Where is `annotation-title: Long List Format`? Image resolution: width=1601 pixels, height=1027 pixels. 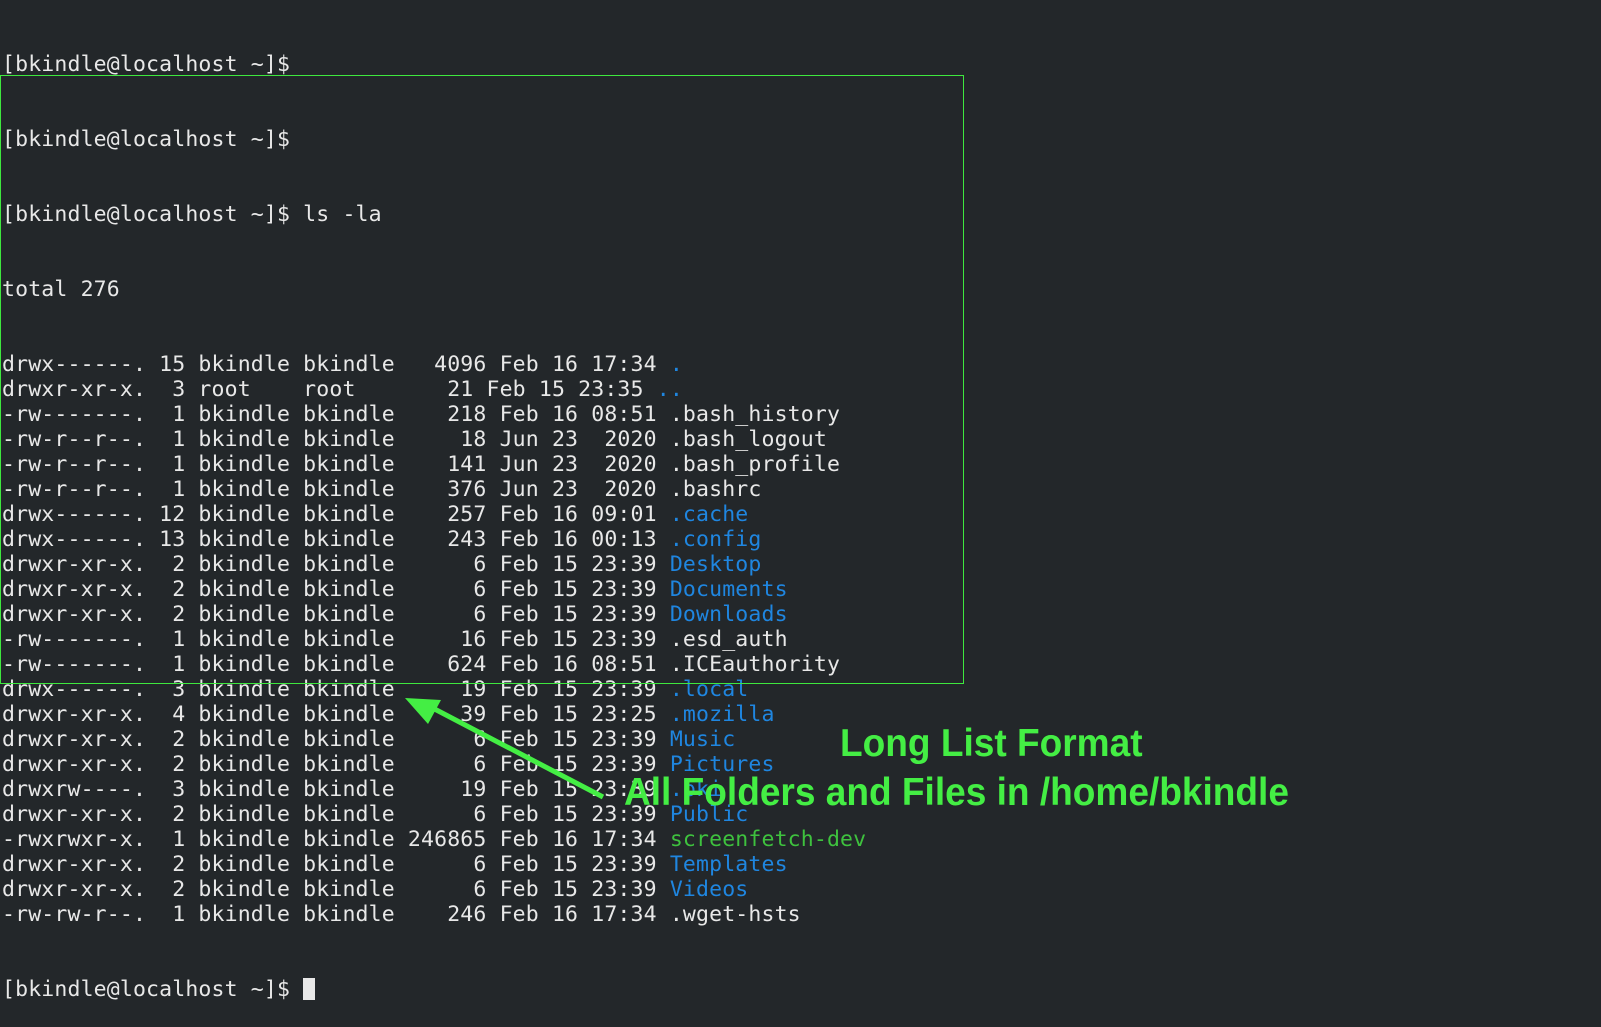 annotation-title: Long List Format is located at coordinates (991, 743).